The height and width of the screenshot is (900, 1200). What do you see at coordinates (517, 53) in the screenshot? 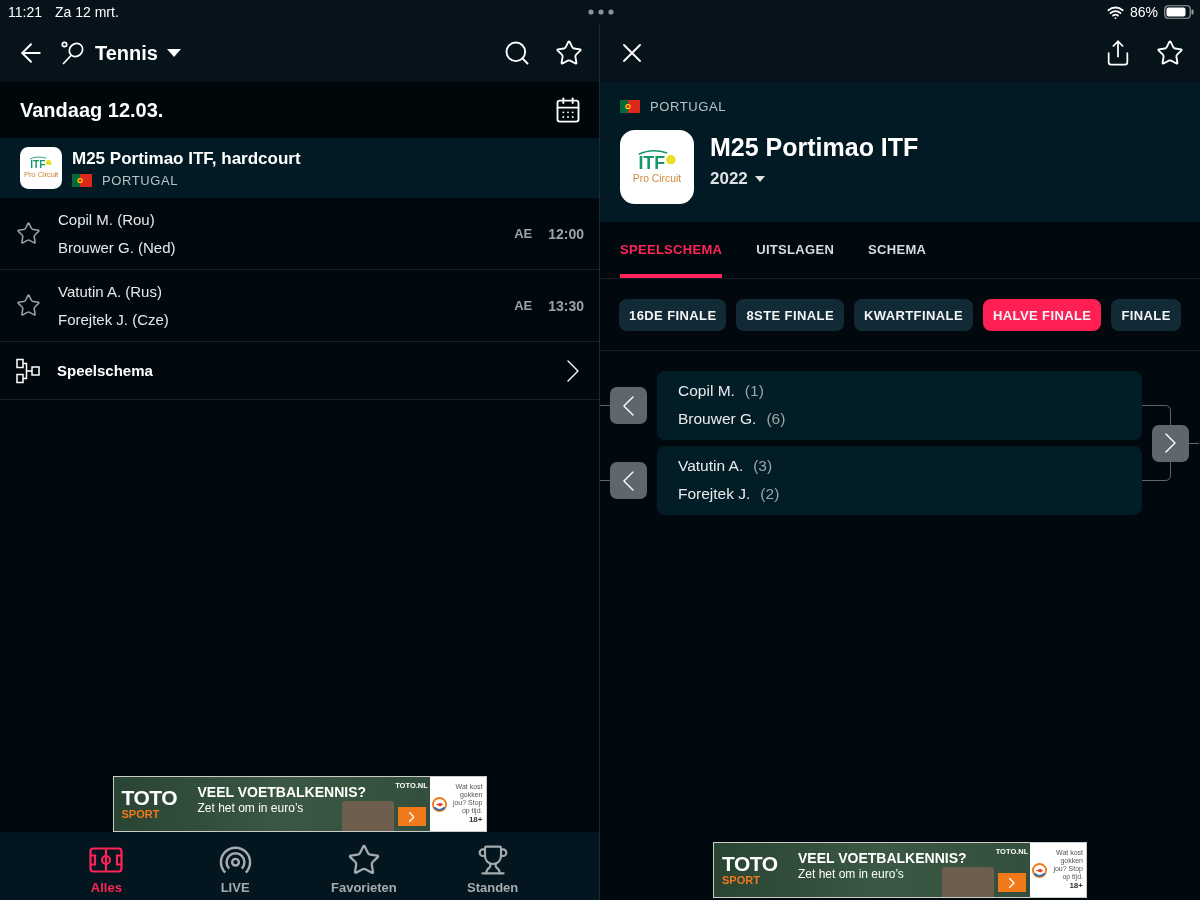
I see `search-icon` at bounding box center [517, 53].